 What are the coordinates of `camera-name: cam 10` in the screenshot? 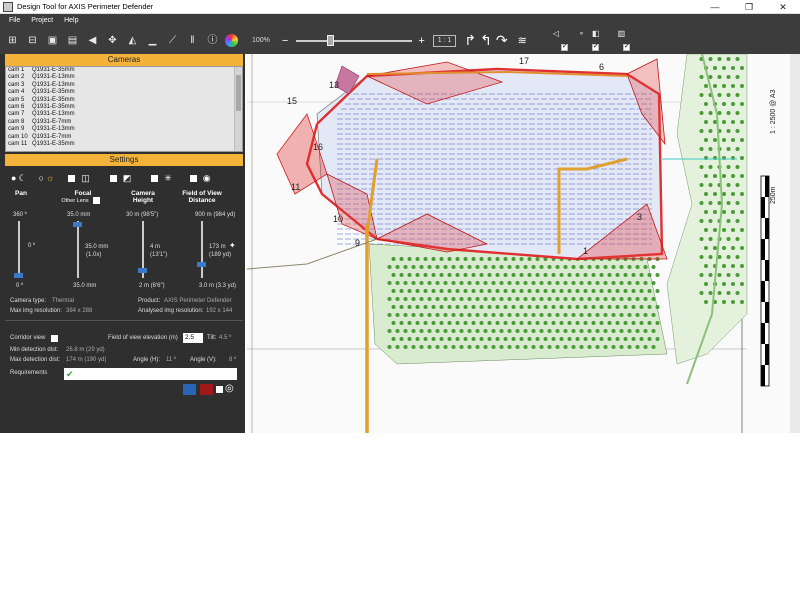 It's located at (18, 136).